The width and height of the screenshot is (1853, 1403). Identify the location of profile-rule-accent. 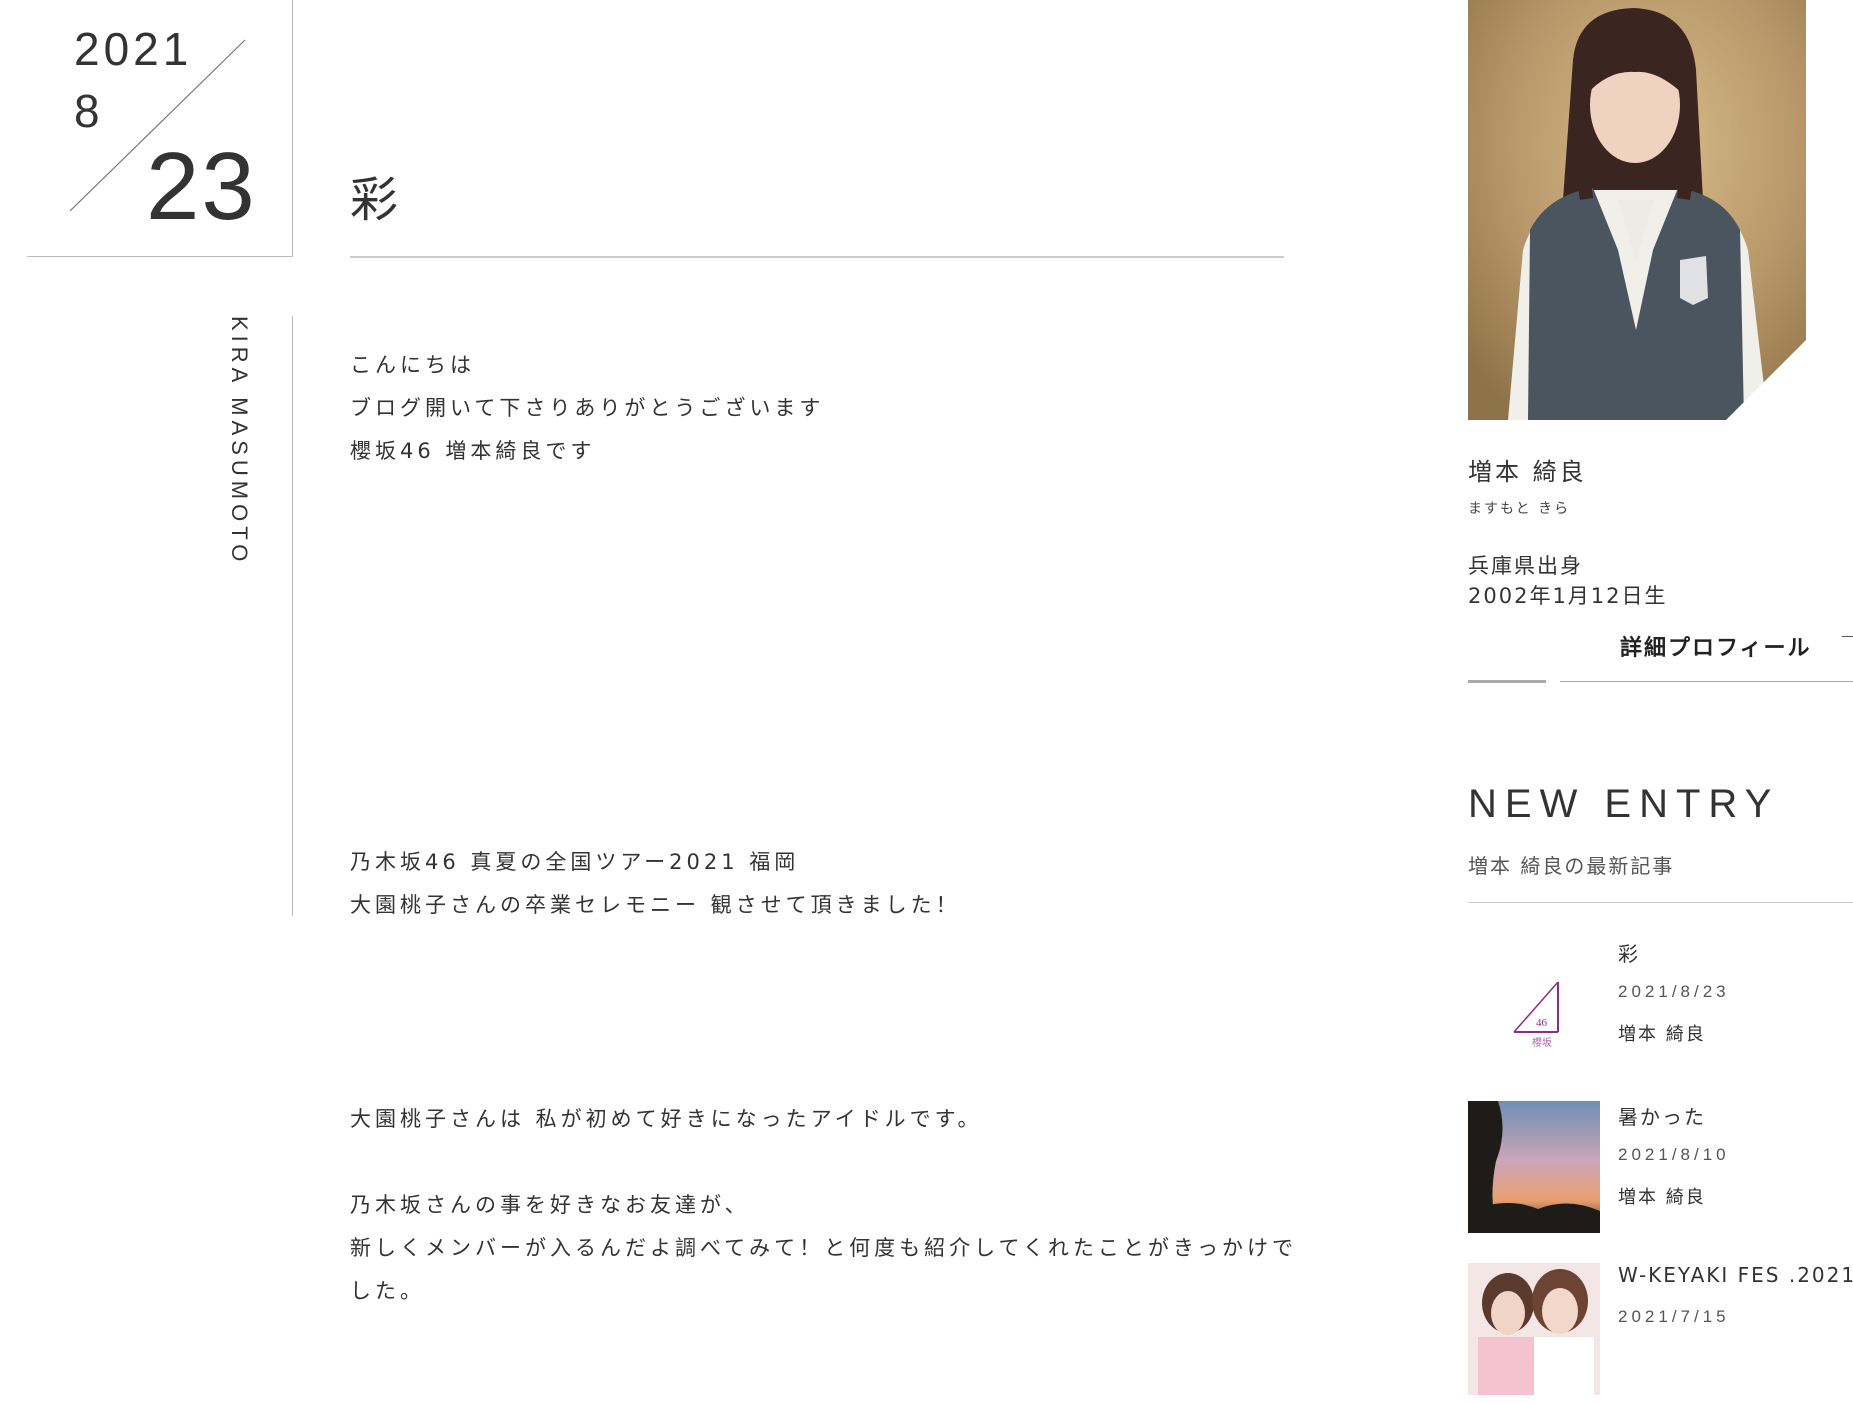
(1706, 681).